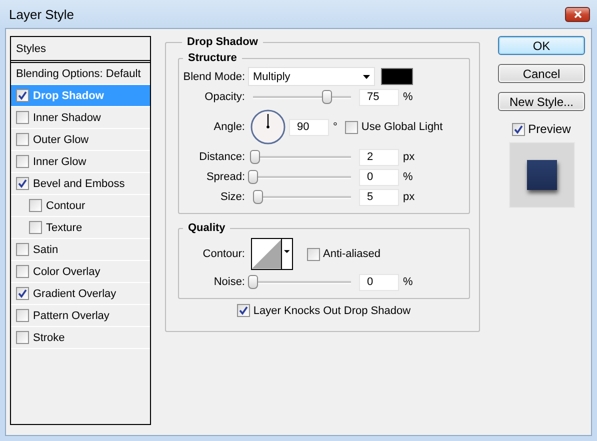  Describe the element at coordinates (222, 157) in the screenshot. I see `field-label: Distance:` at that location.